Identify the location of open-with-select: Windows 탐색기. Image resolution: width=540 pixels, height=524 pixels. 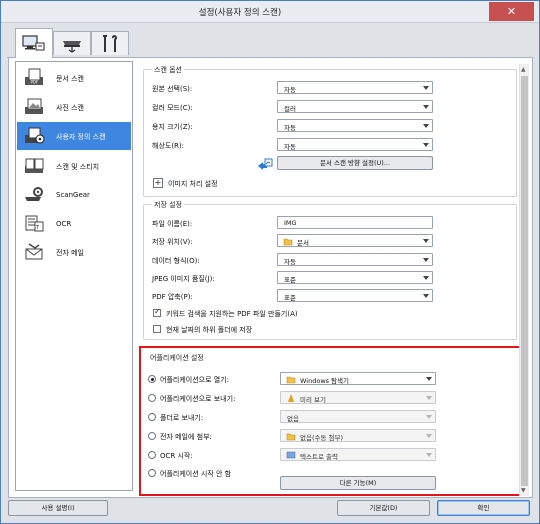
(358, 378).